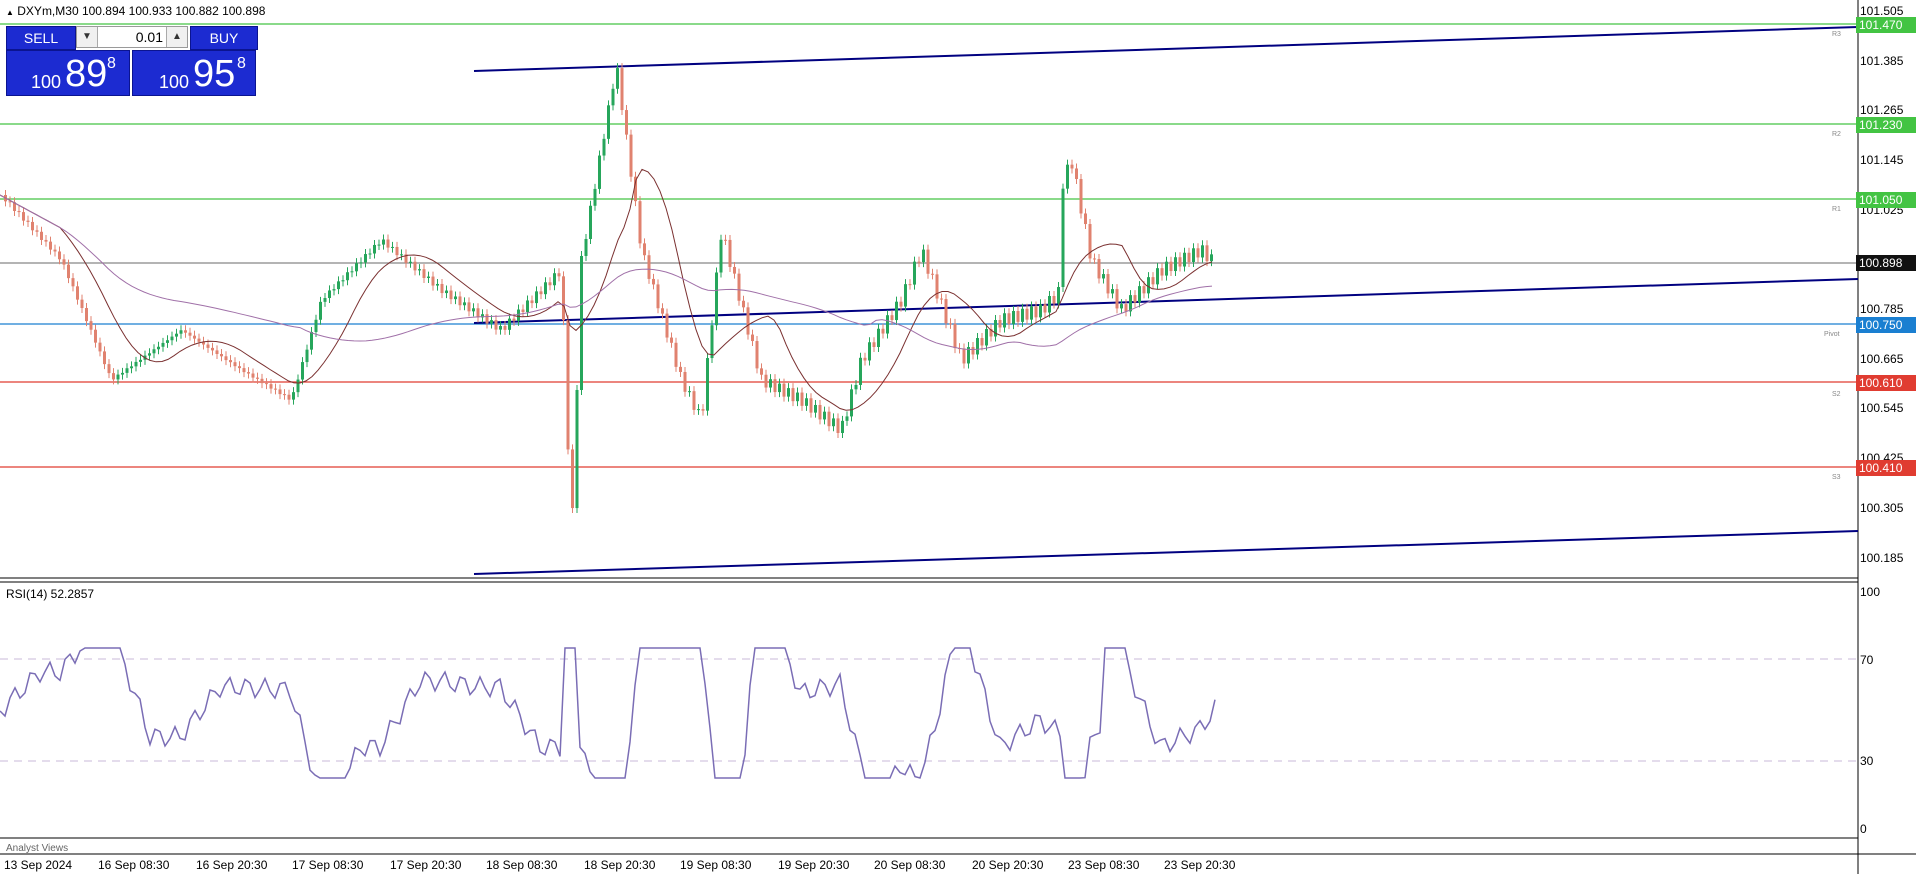 This screenshot has height=874, width=1916. I want to click on level-label-r3: 101.470, so click(1886, 25).